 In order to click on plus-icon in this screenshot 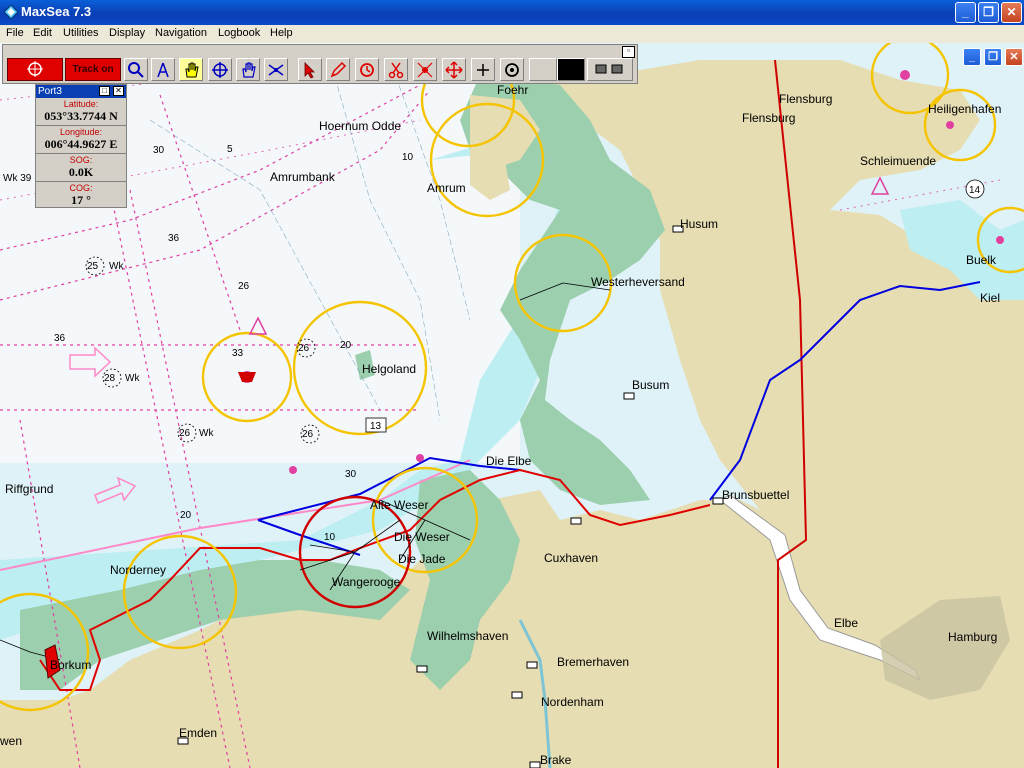, I will do `click(483, 70)`.